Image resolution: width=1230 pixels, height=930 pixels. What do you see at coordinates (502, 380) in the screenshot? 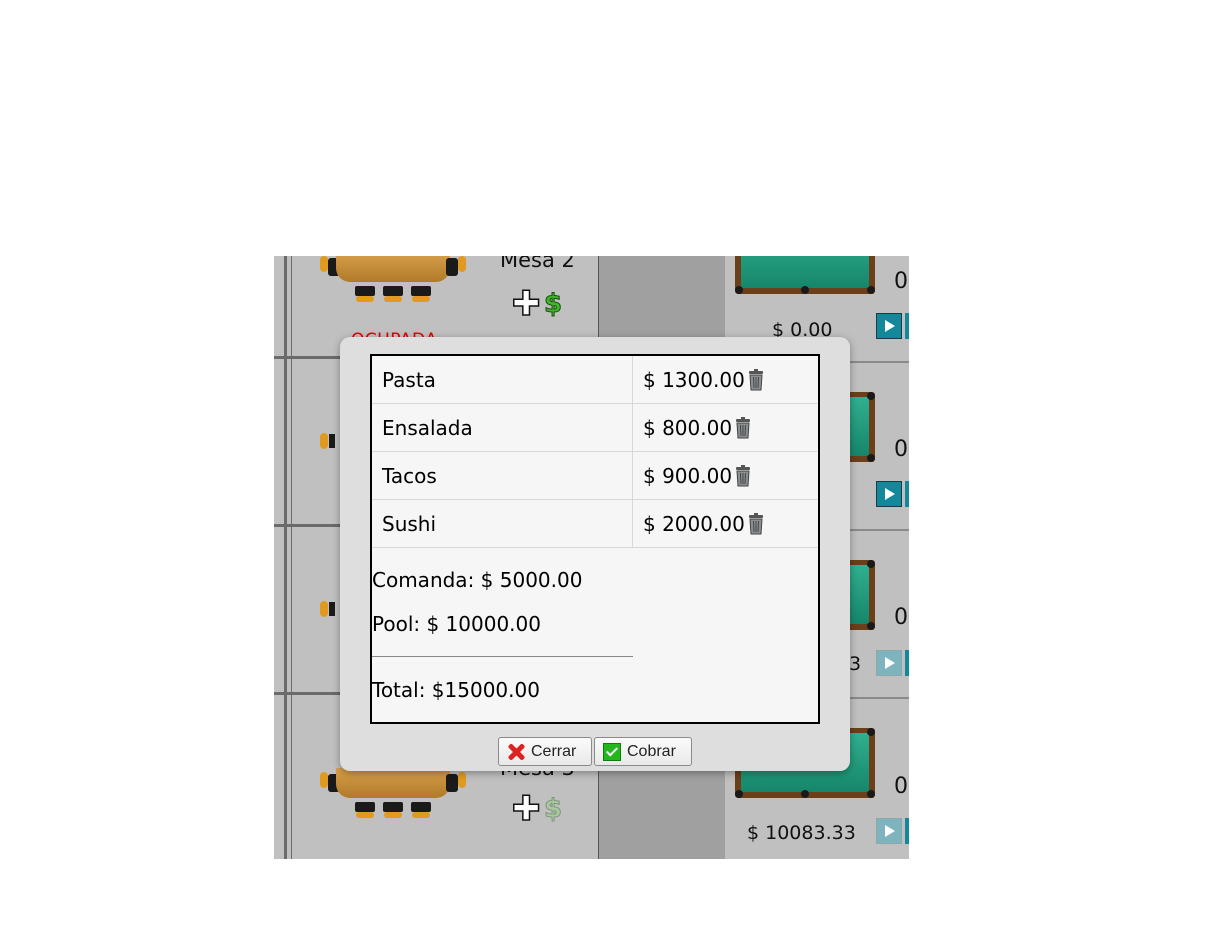
I see `item-name: Pasta` at bounding box center [502, 380].